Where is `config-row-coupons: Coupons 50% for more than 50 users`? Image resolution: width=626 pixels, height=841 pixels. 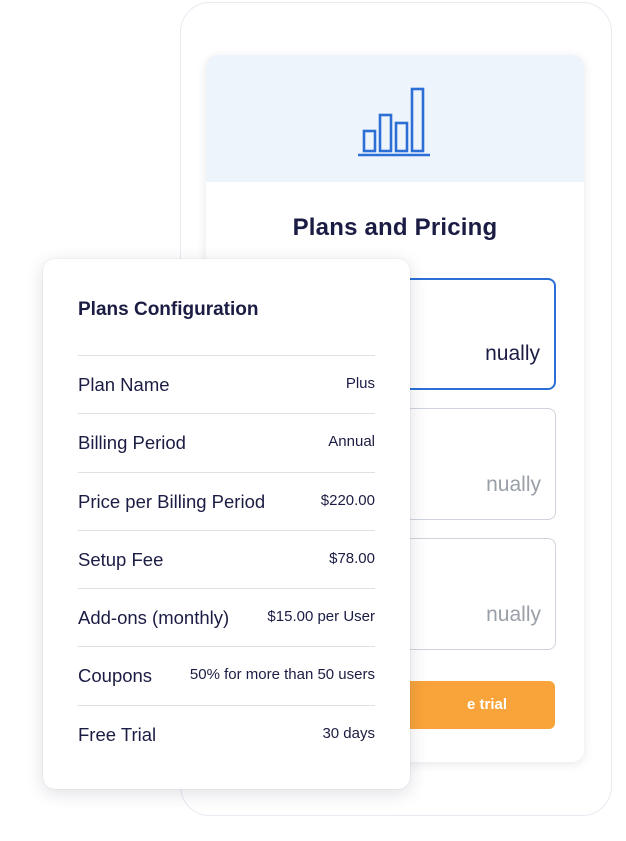 config-row-coupons: Coupons 50% for more than 50 users is located at coordinates (226, 675).